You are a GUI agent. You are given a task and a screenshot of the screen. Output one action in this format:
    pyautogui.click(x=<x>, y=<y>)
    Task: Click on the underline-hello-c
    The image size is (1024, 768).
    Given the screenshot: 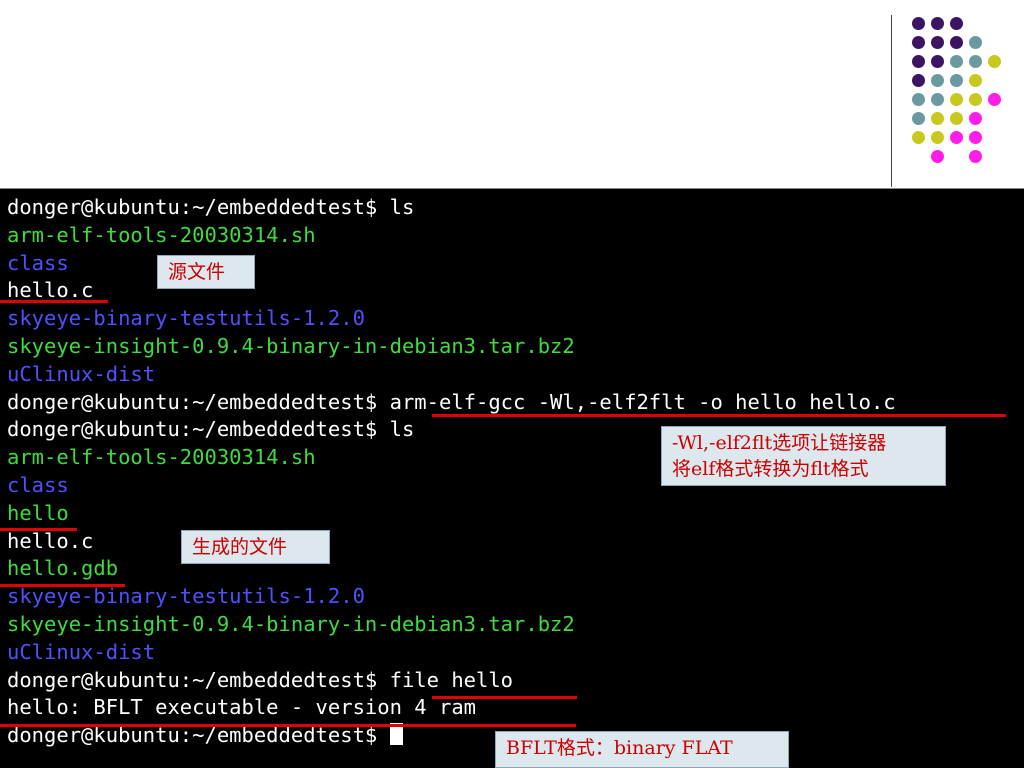 What is the action you would take?
    pyautogui.click(x=54, y=301)
    